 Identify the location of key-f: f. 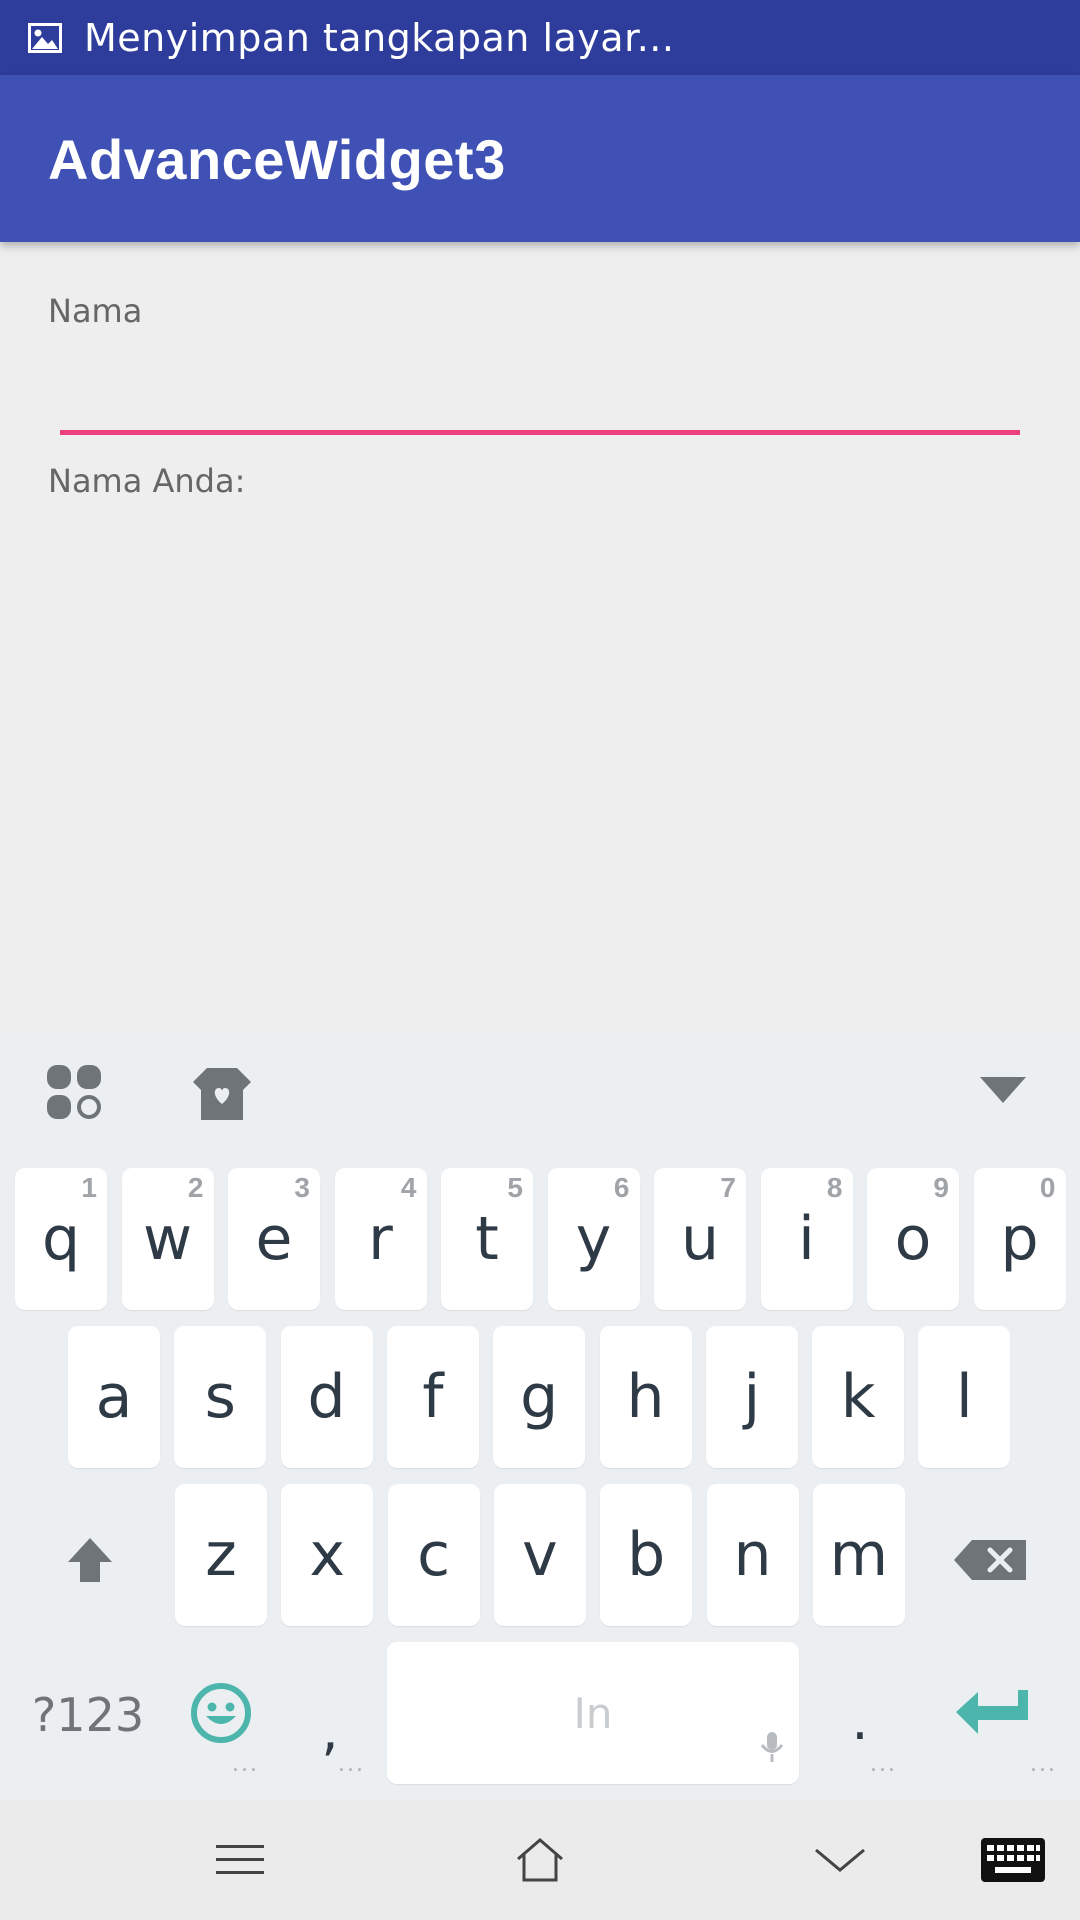
(432, 1397).